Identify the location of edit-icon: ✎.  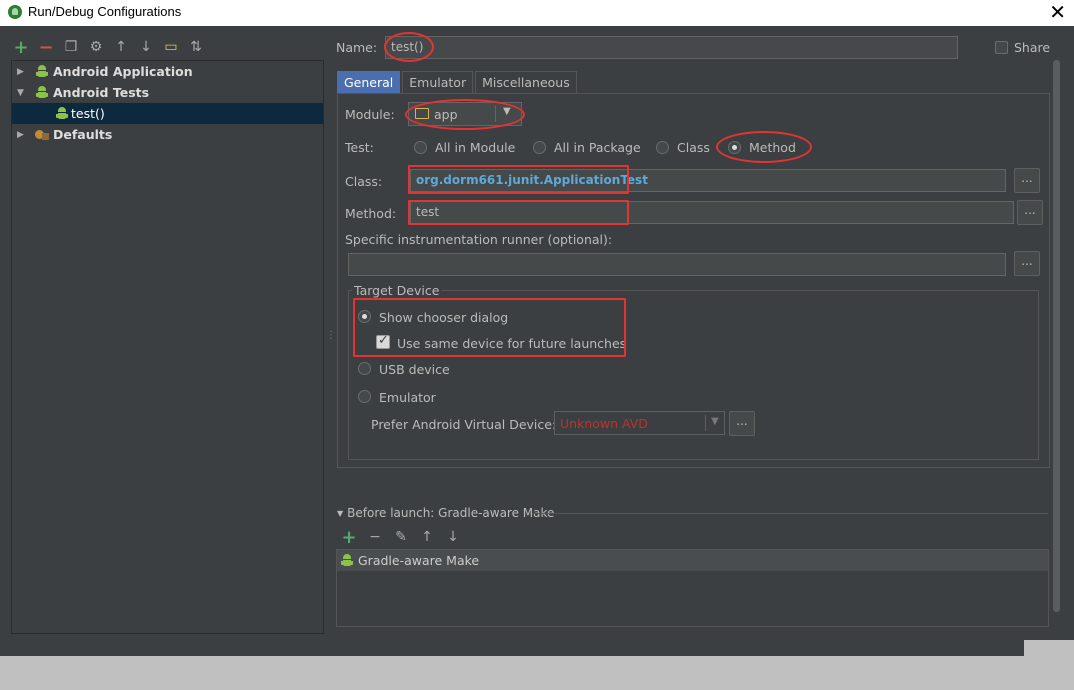
(401, 537).